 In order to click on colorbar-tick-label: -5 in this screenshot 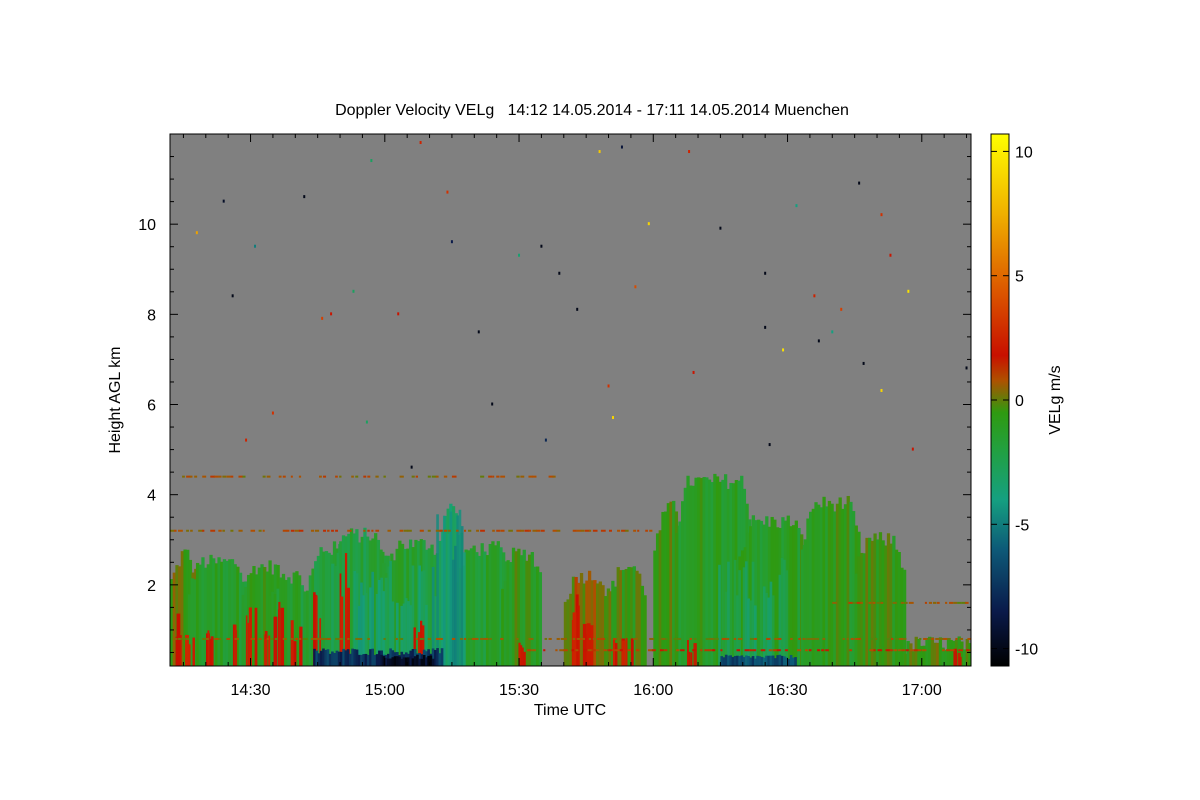, I will do `click(1022, 525)`.